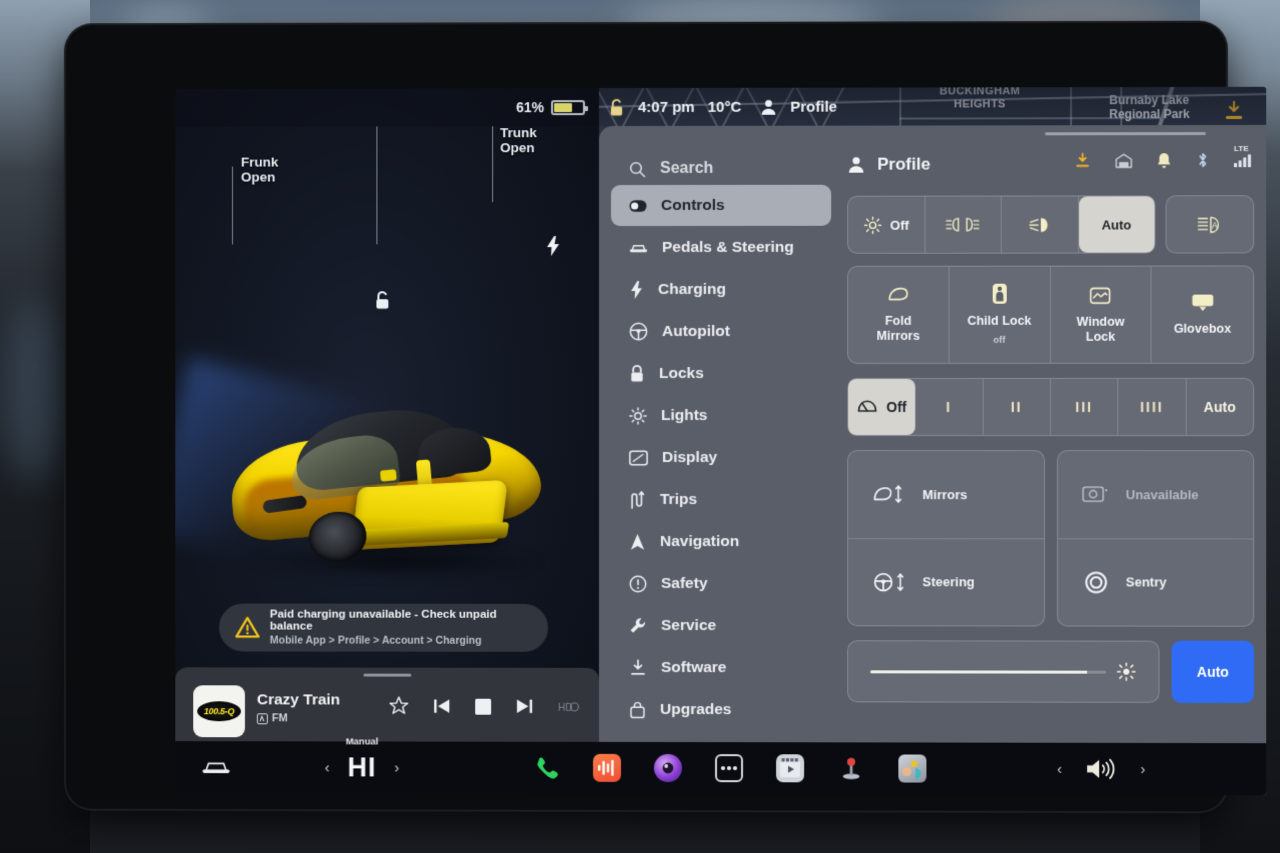 The height and width of the screenshot is (853, 1280). Describe the element at coordinates (1219, 407) in the screenshot. I see `wipers-auto-button: Auto` at that location.